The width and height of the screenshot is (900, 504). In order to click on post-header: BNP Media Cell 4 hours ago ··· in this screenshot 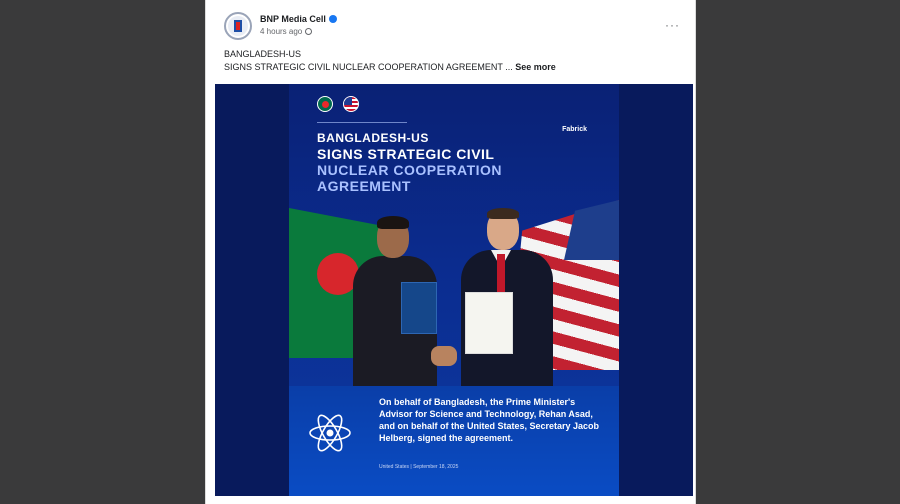, I will do `click(454, 27)`.